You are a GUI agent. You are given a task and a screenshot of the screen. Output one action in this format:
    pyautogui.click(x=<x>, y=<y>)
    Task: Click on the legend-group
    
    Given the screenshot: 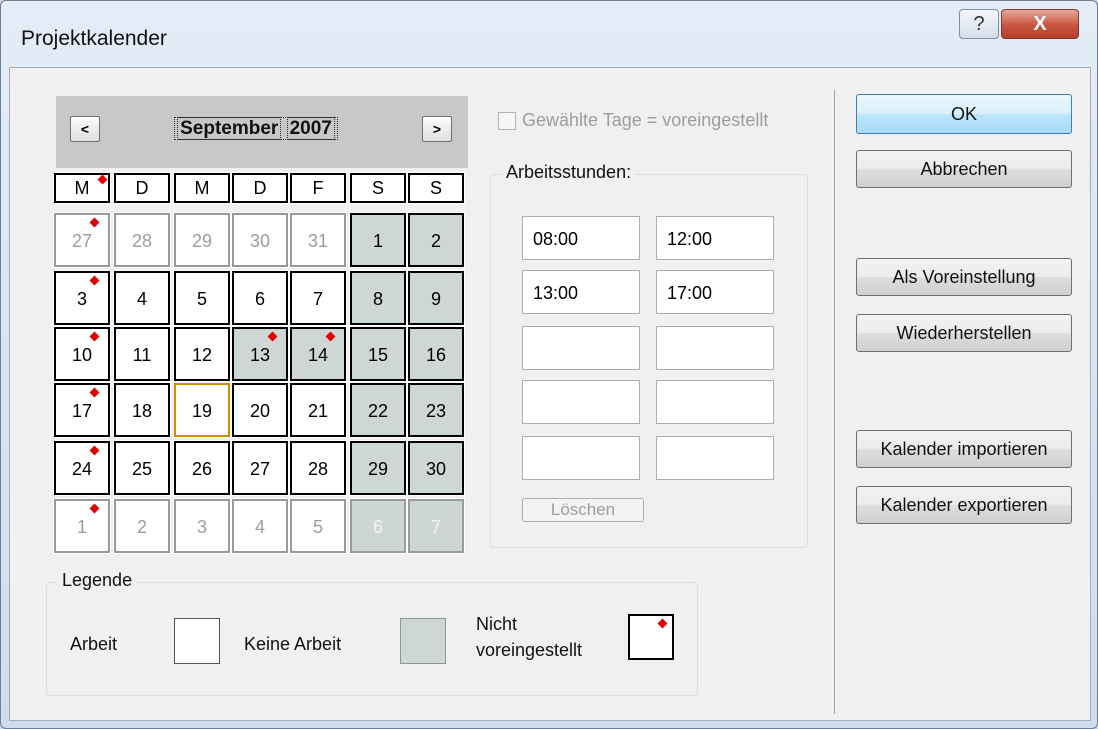 What is the action you would take?
    pyautogui.click(x=372, y=639)
    